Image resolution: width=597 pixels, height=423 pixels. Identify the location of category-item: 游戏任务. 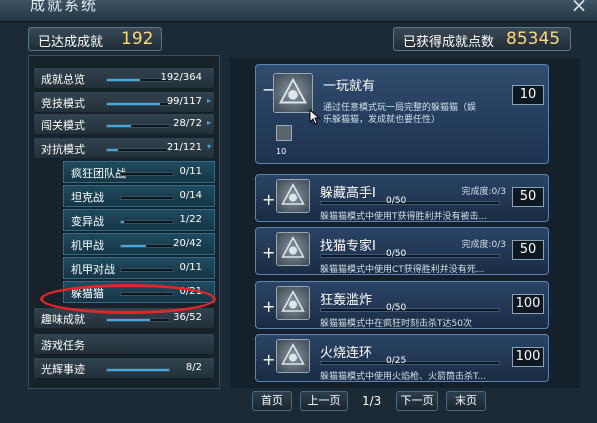
(124, 344).